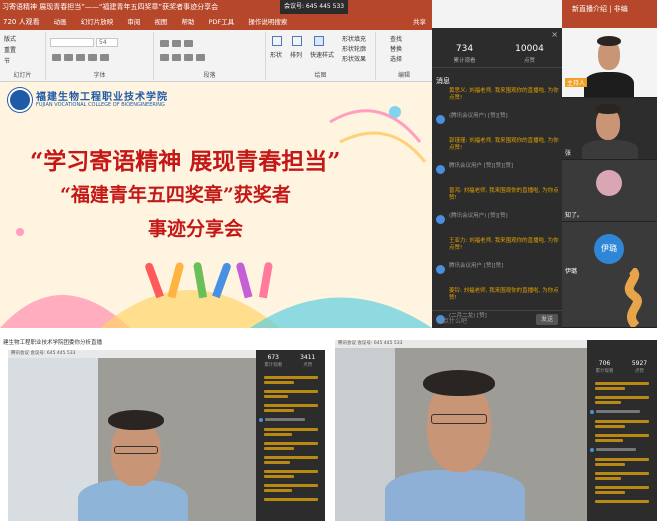 This screenshot has width=657, height=521. Describe the element at coordinates (164, 57) in the screenshot. I see `align-left-icon` at that location.